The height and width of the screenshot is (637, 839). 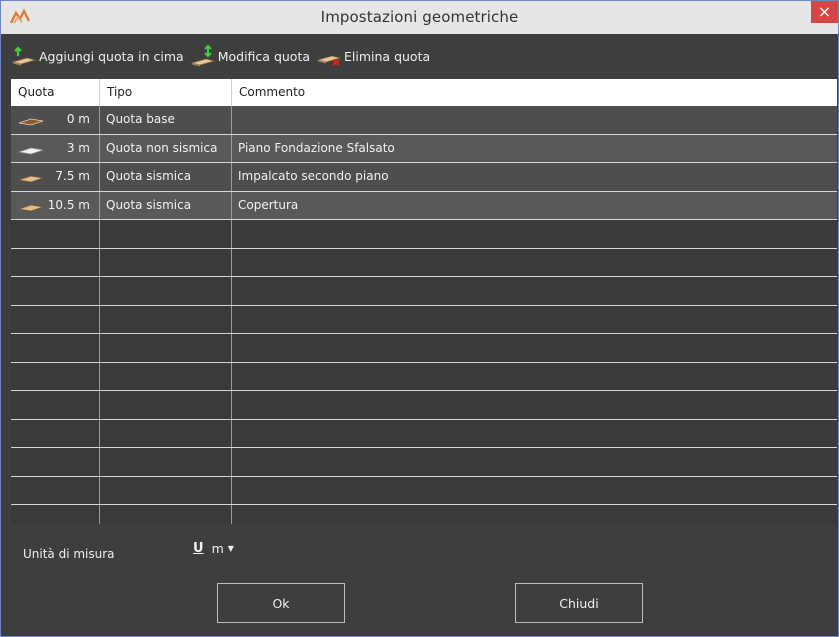 What do you see at coordinates (281, 603) in the screenshot?
I see `ok-button: Ok` at bounding box center [281, 603].